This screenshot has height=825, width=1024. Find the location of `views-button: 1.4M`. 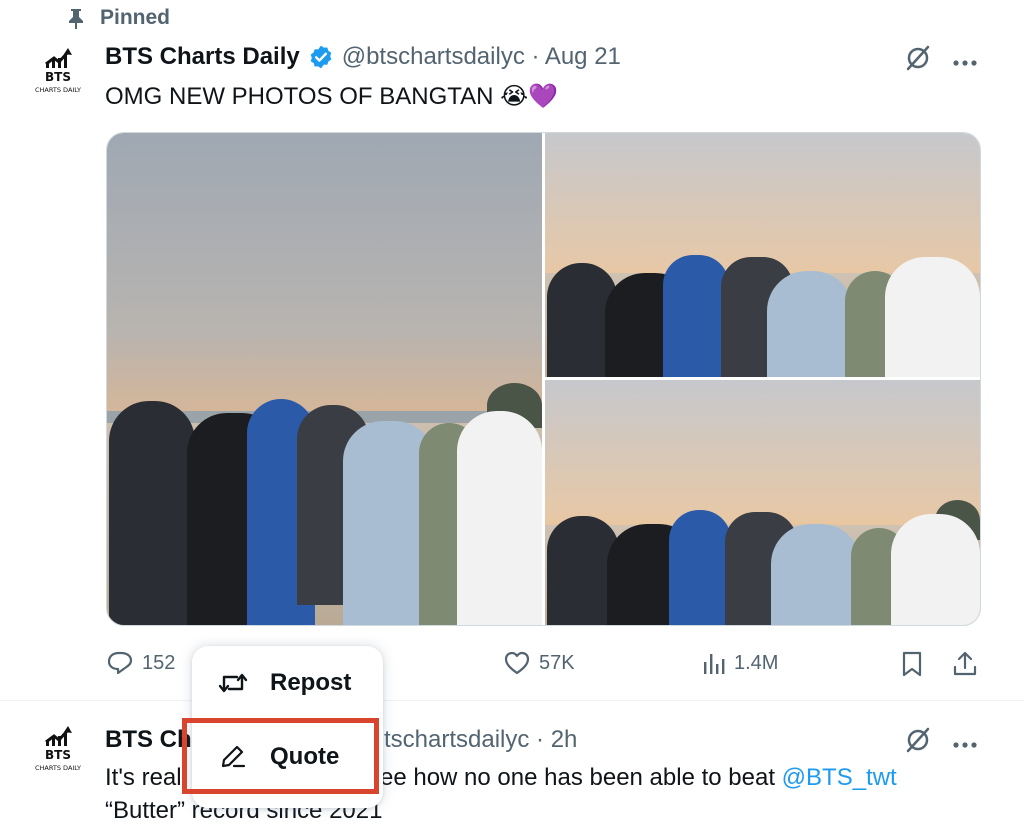

views-button: 1.4M is located at coordinates (740, 663).